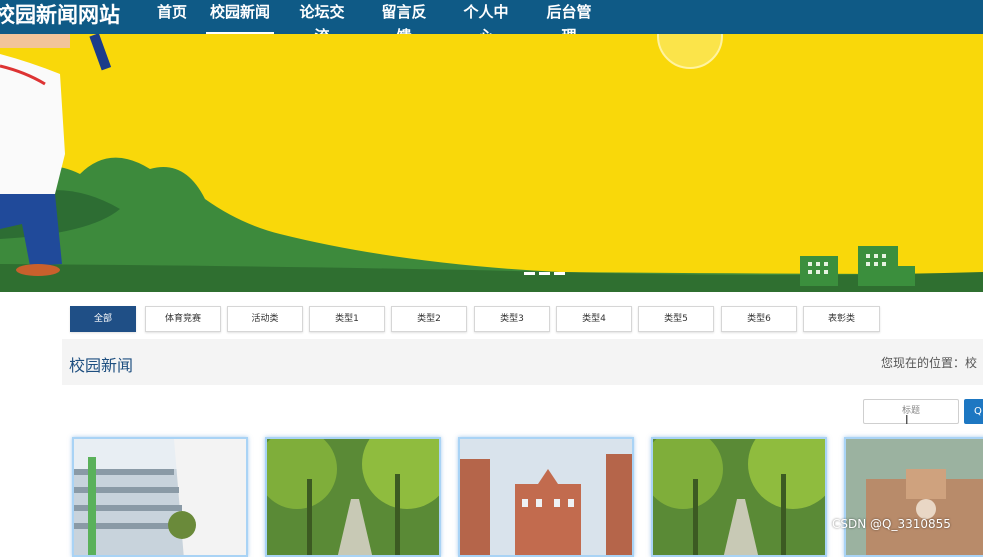  I want to click on nav-item-forum: 论坛交流, so click(322, 22).